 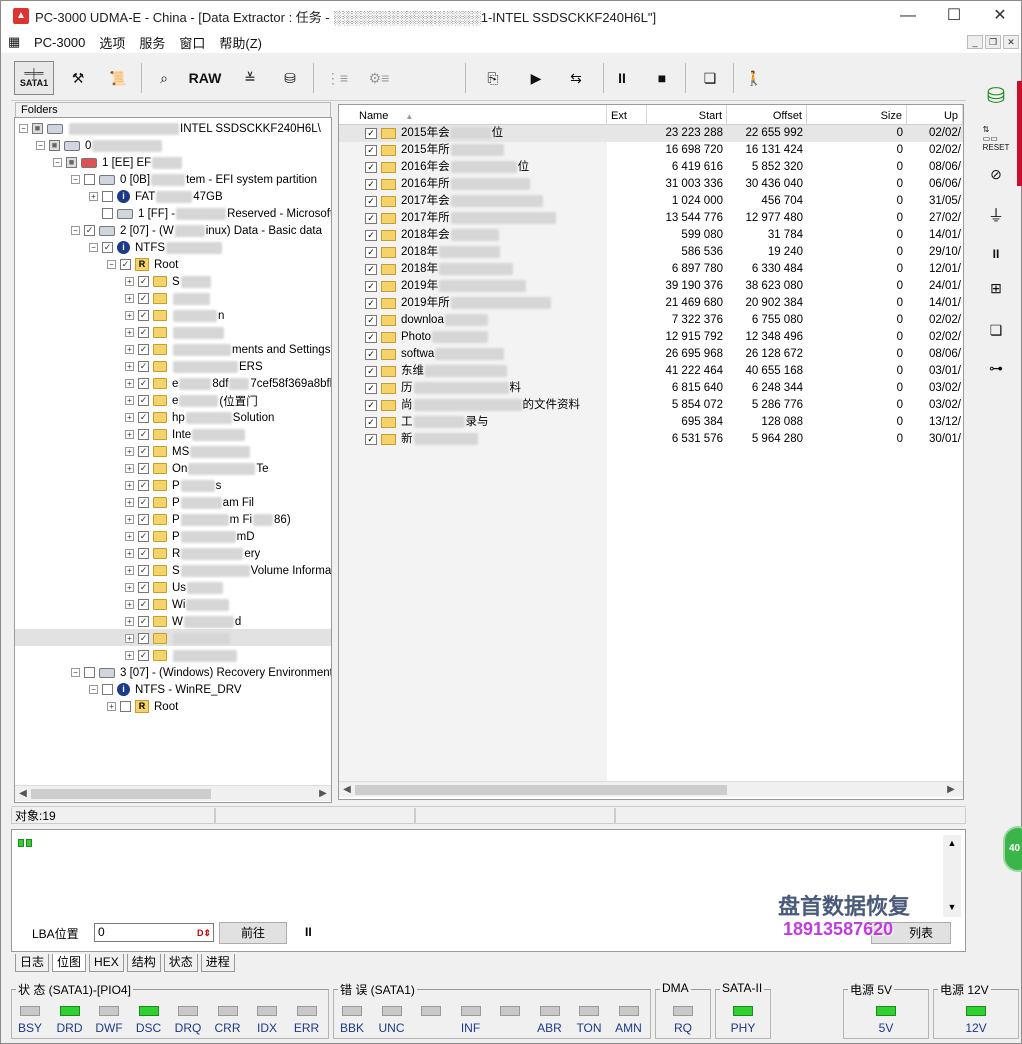 I want to click on connector-icon: ⏚, so click(x=996, y=214).